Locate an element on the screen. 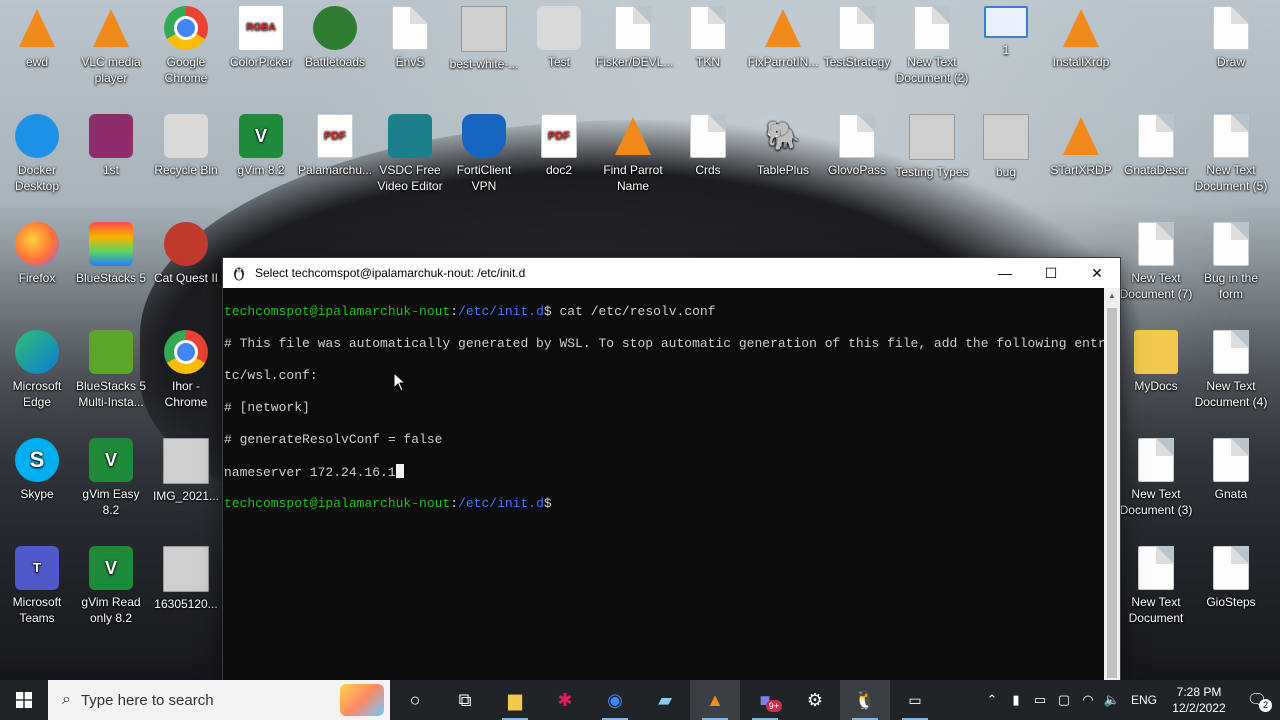  desktop-icon: InstallXrdp is located at coordinates (1081, 38).